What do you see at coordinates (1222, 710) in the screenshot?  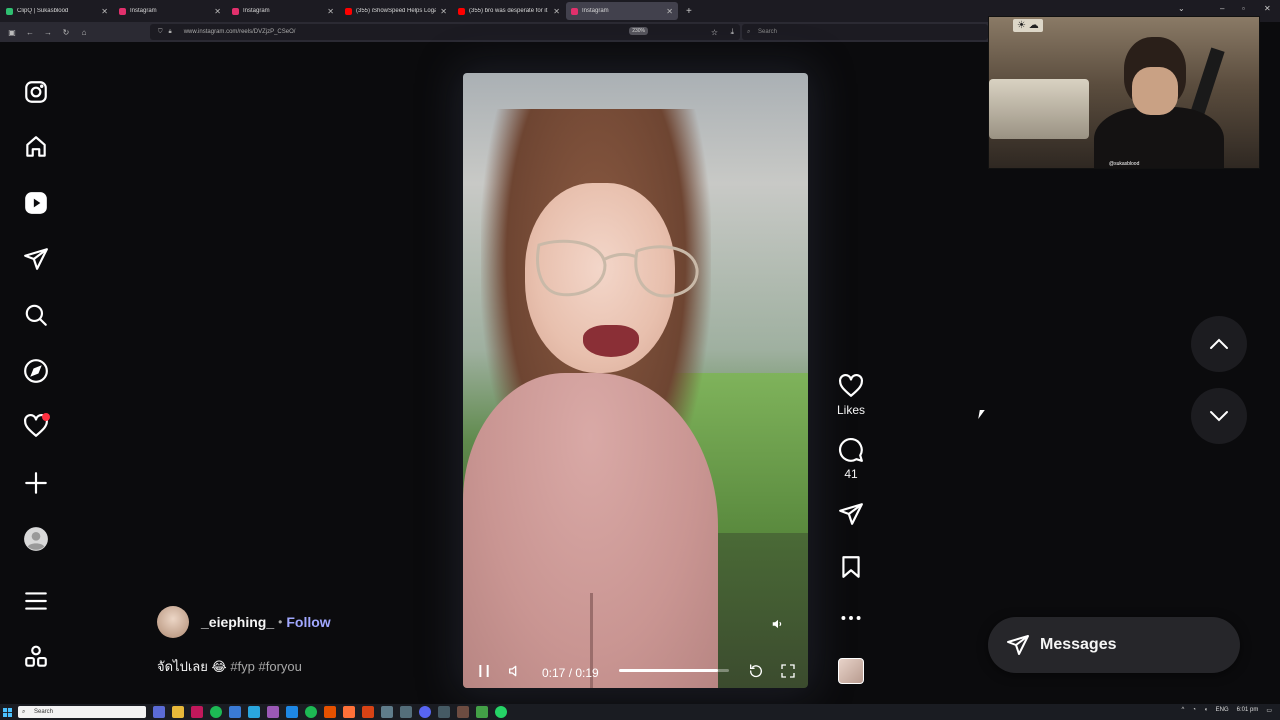 I see `language-indicator: ENG` at bounding box center [1222, 710].